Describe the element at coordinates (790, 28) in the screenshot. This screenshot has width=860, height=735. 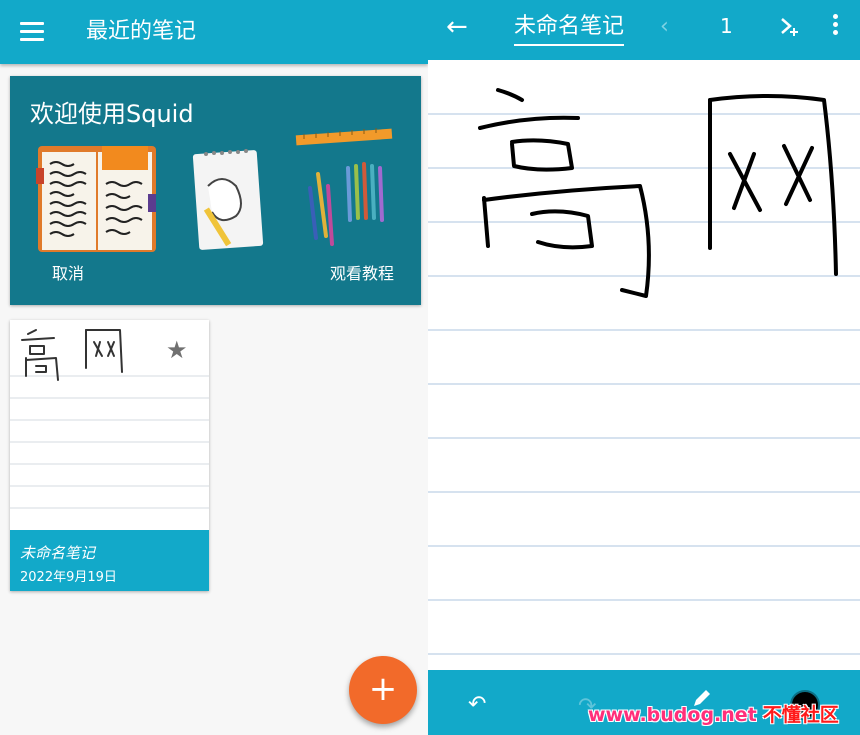
I see `add-page-icon` at that location.